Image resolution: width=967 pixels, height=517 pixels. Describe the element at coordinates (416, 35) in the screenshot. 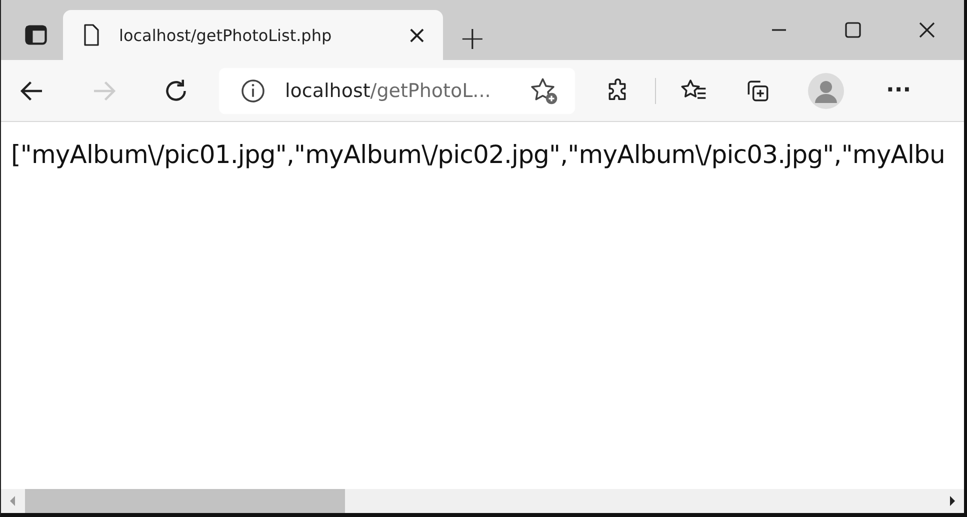

I see `close-tab-button: ×` at that location.